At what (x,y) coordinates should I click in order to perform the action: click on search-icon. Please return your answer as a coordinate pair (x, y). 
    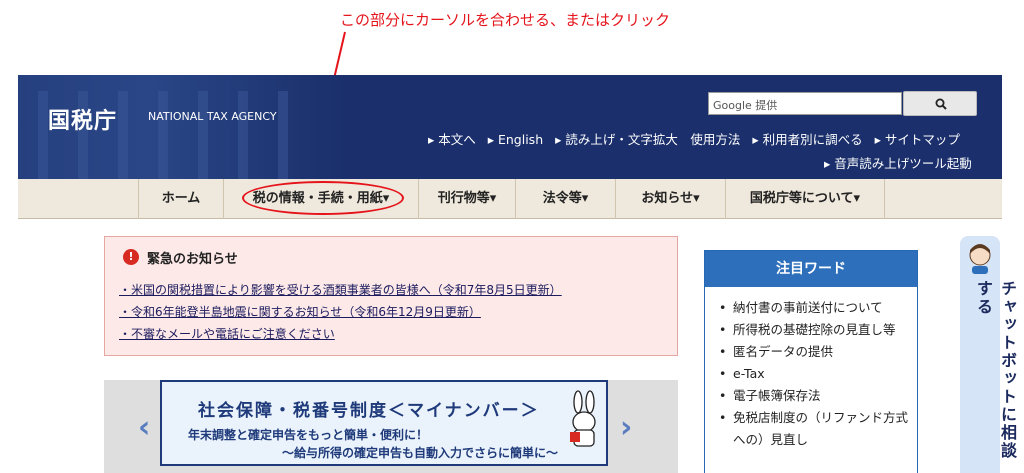
    Looking at the image, I should click on (941, 104).